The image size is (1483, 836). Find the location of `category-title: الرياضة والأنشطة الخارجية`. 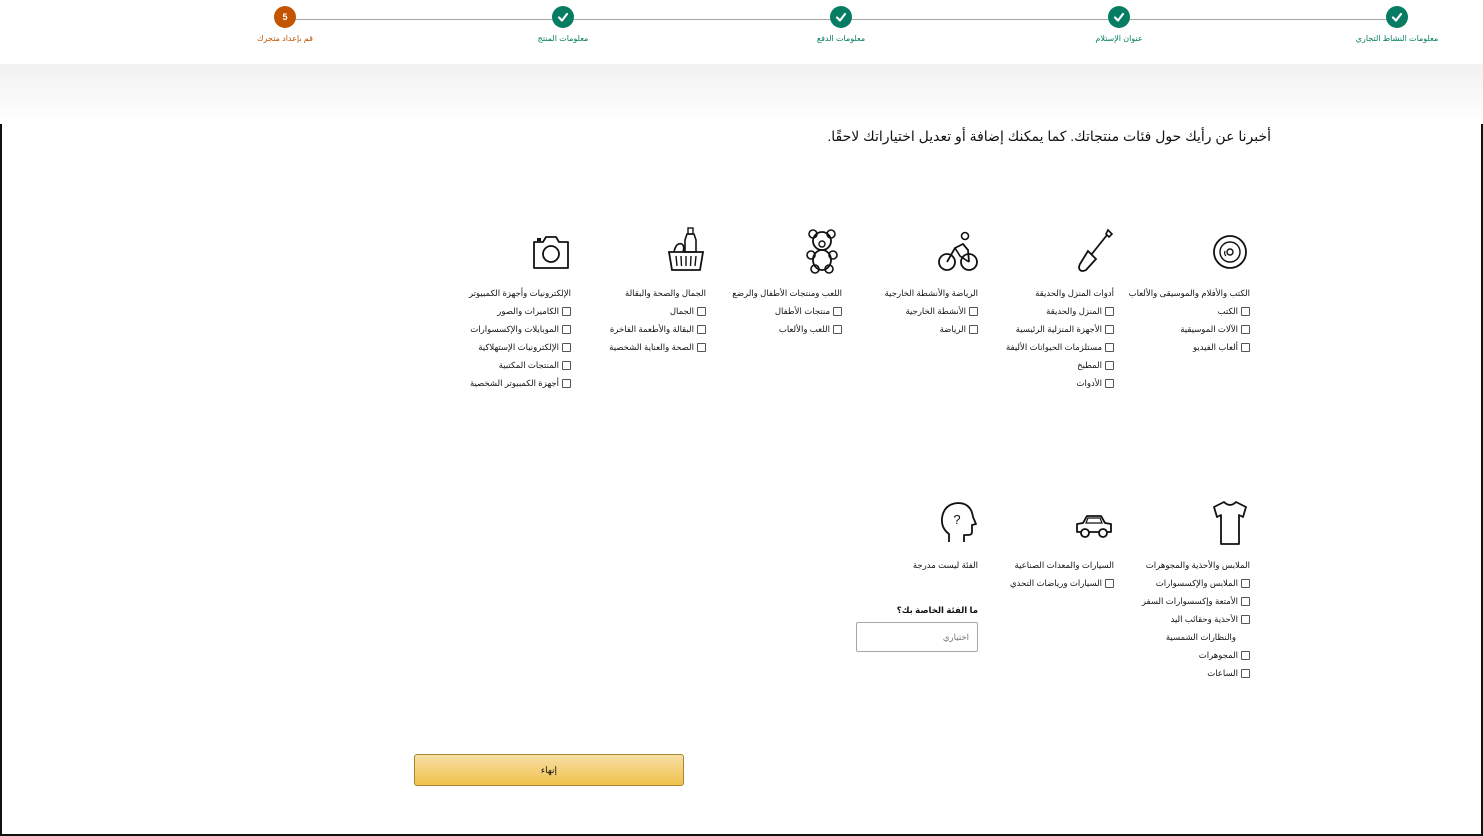

category-title: الرياضة والأنشطة الخارجية is located at coordinates (931, 293).